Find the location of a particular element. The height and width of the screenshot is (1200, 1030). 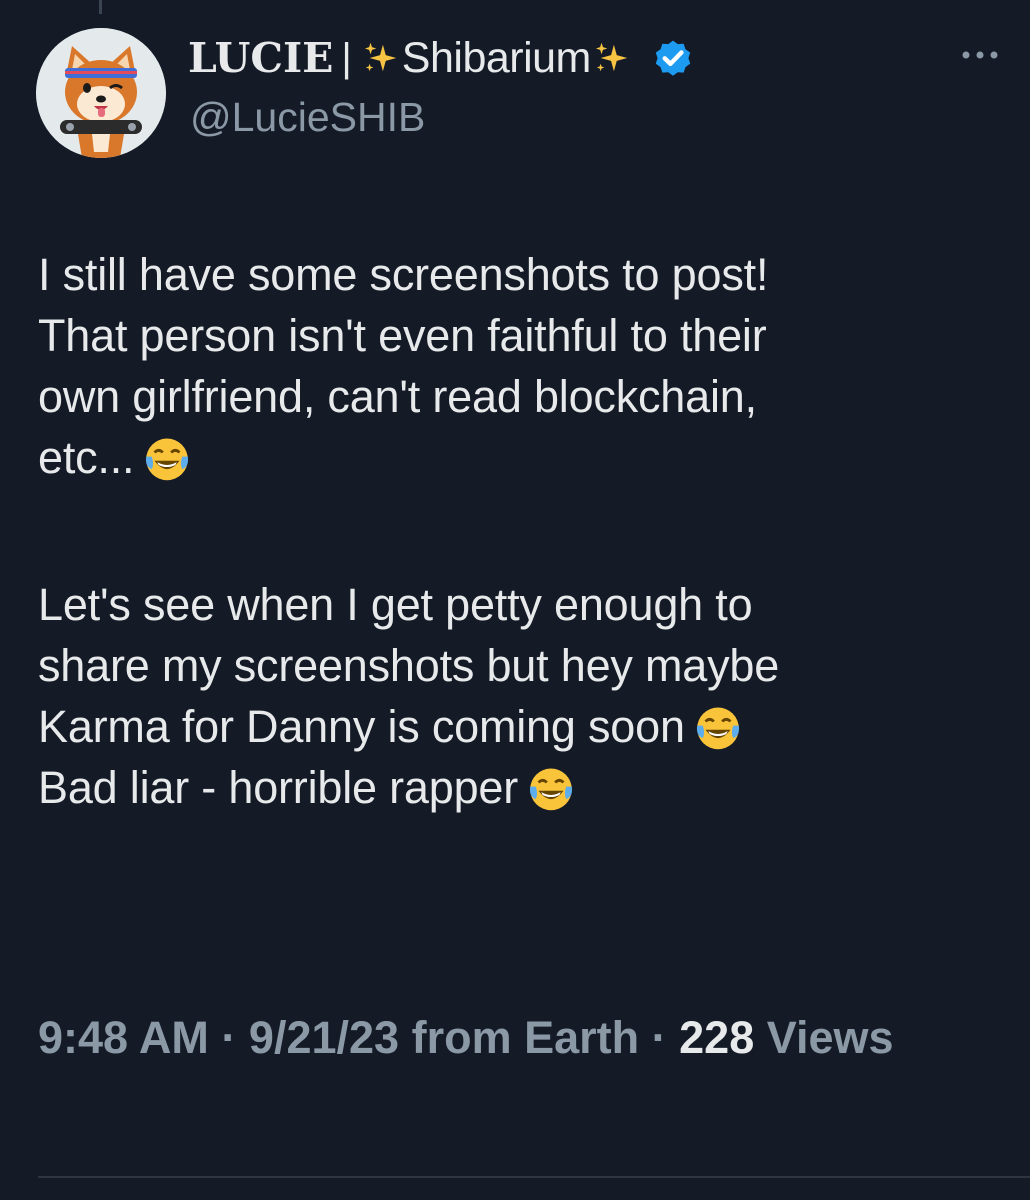

author-brand: Shibarium is located at coordinates (496, 57).